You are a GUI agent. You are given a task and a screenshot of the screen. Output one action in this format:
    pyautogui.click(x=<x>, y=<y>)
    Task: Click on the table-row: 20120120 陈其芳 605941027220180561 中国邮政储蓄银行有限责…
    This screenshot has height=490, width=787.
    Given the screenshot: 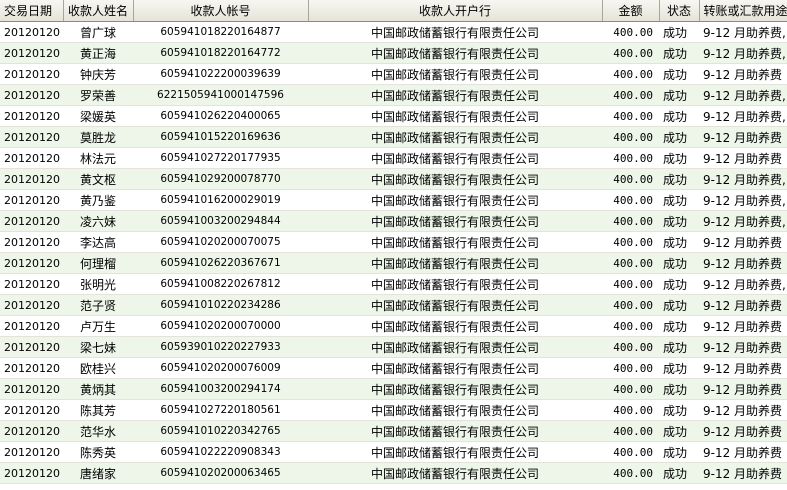 What is the action you would take?
    pyautogui.click(x=393, y=410)
    